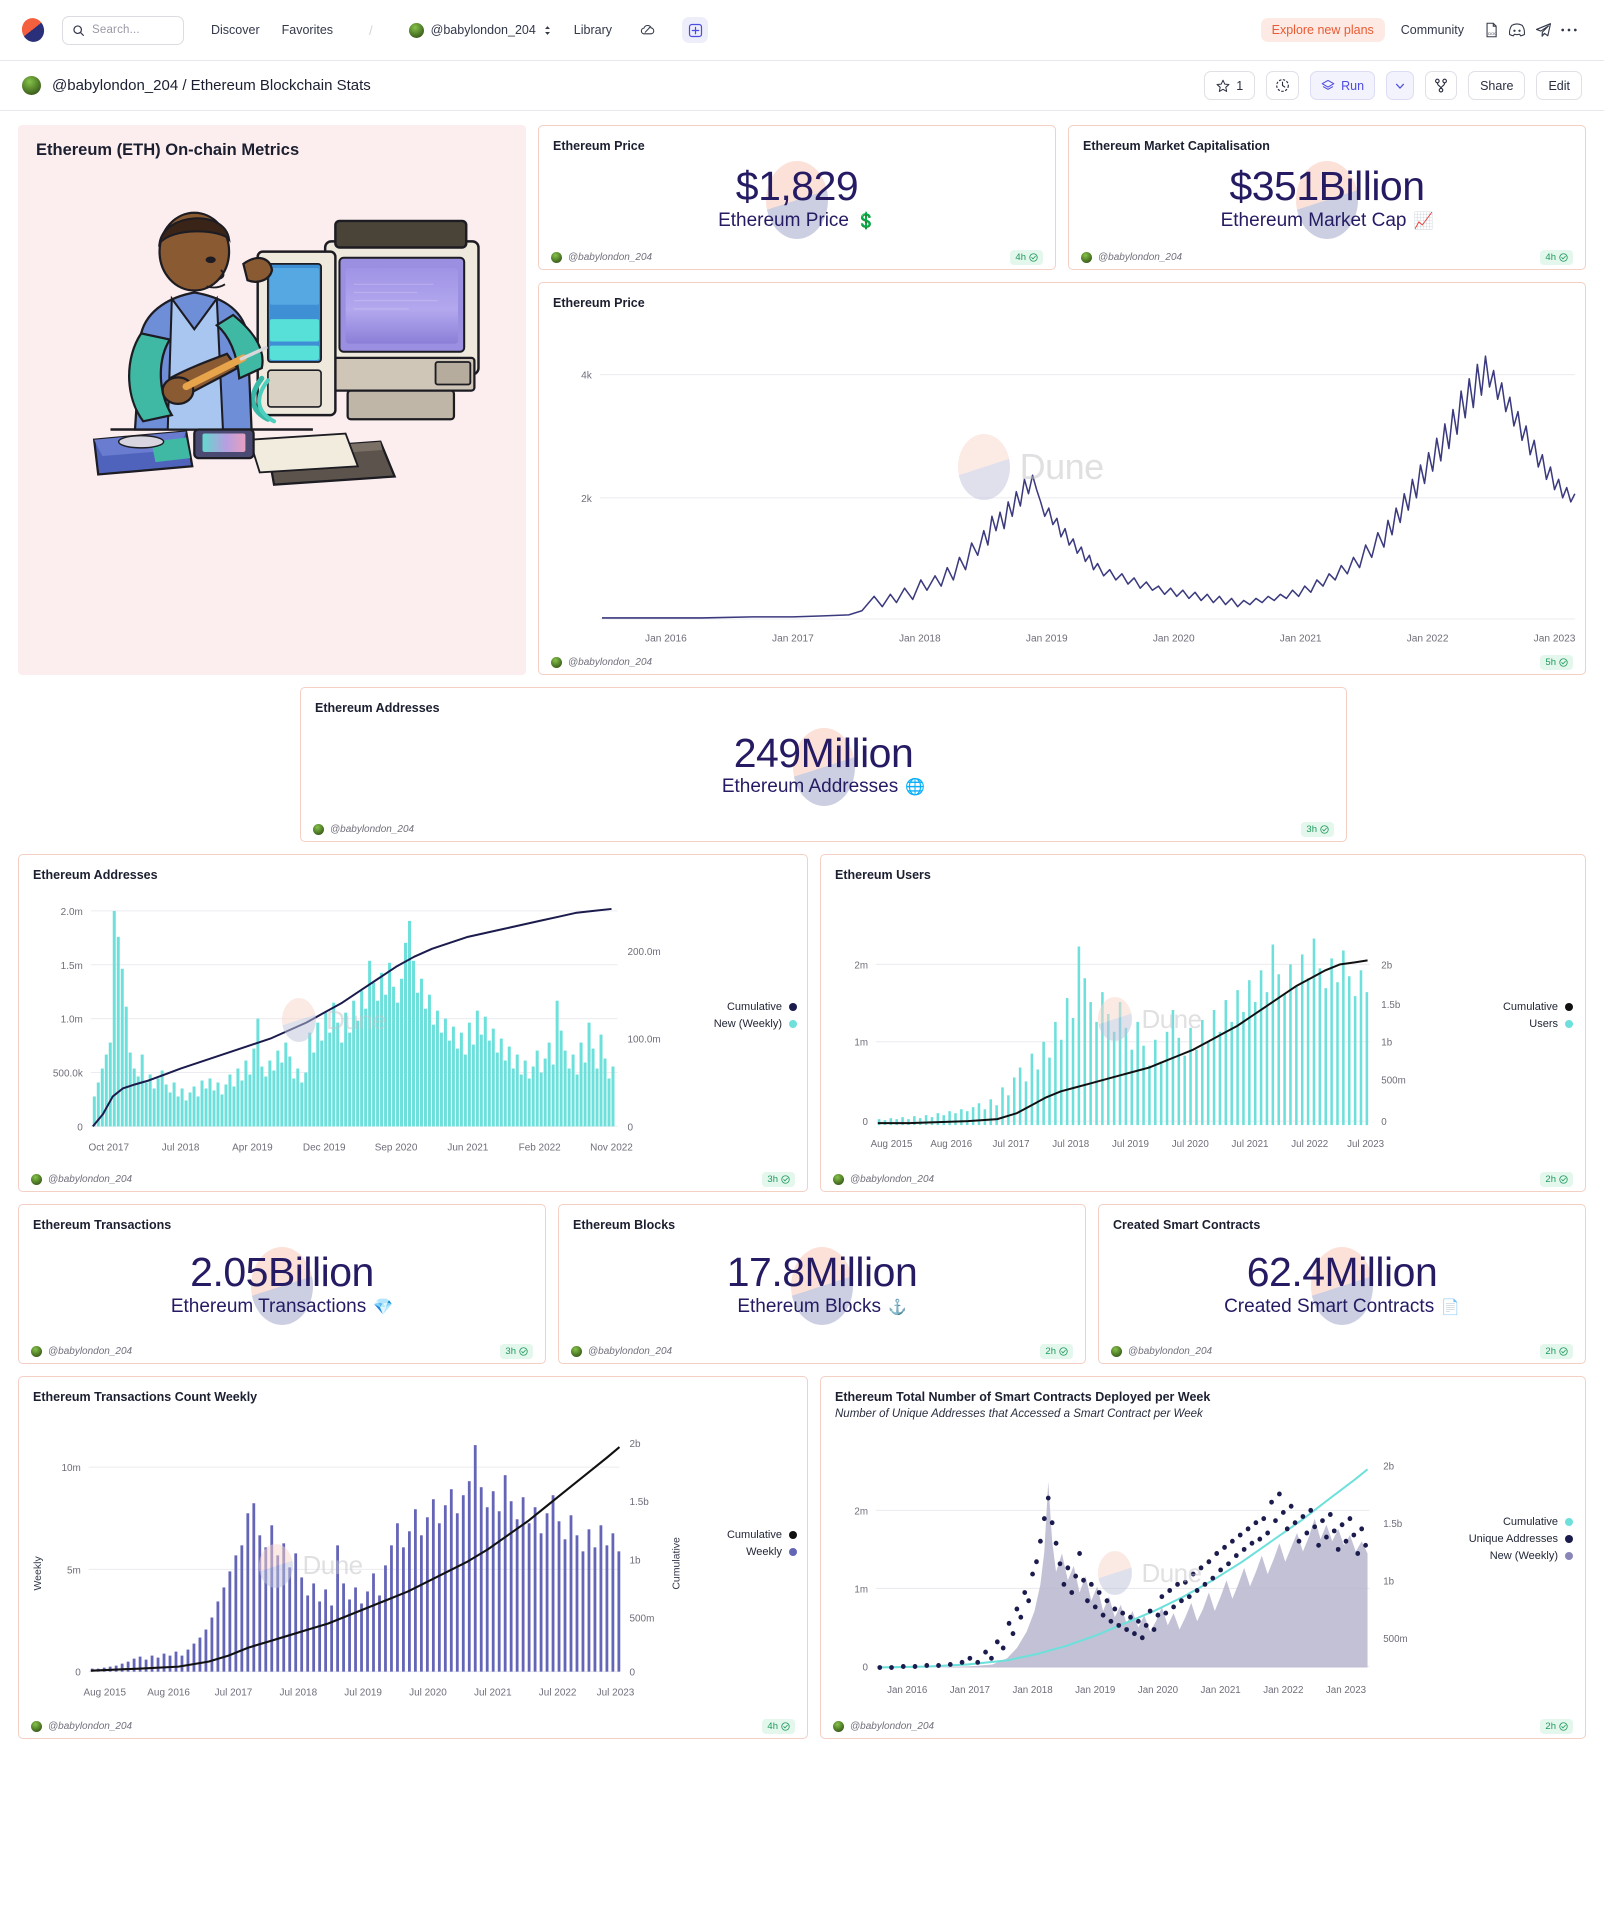  What do you see at coordinates (1223, 85) in the screenshot?
I see `star-icon` at bounding box center [1223, 85].